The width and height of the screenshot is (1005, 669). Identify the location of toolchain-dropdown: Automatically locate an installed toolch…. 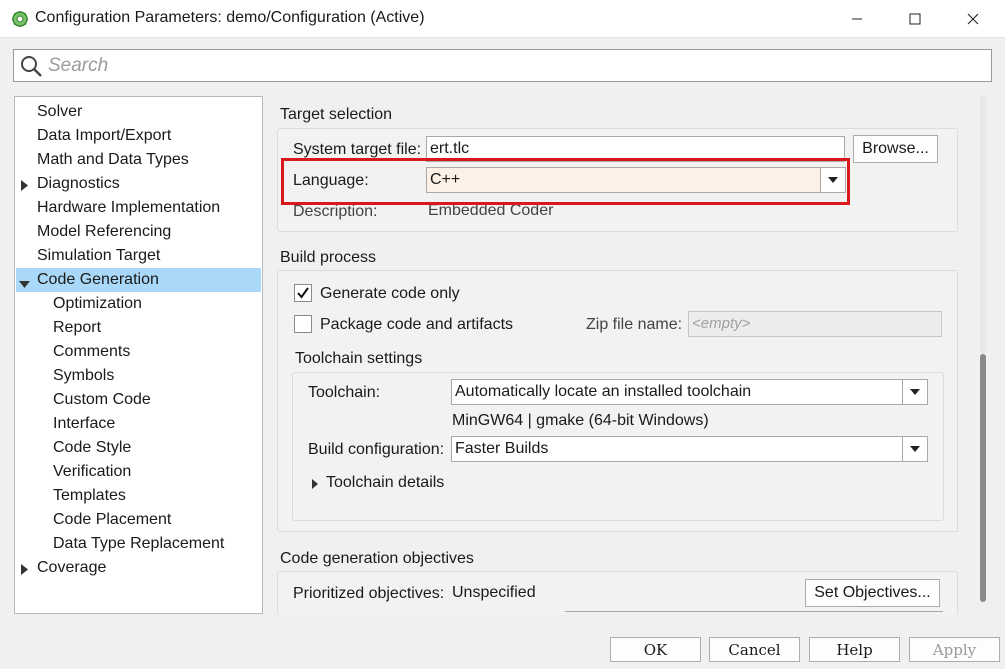
(689, 392).